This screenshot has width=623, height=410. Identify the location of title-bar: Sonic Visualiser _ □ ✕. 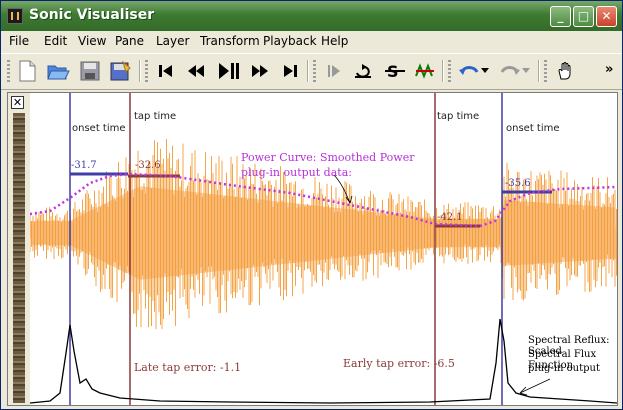
(311, 16).